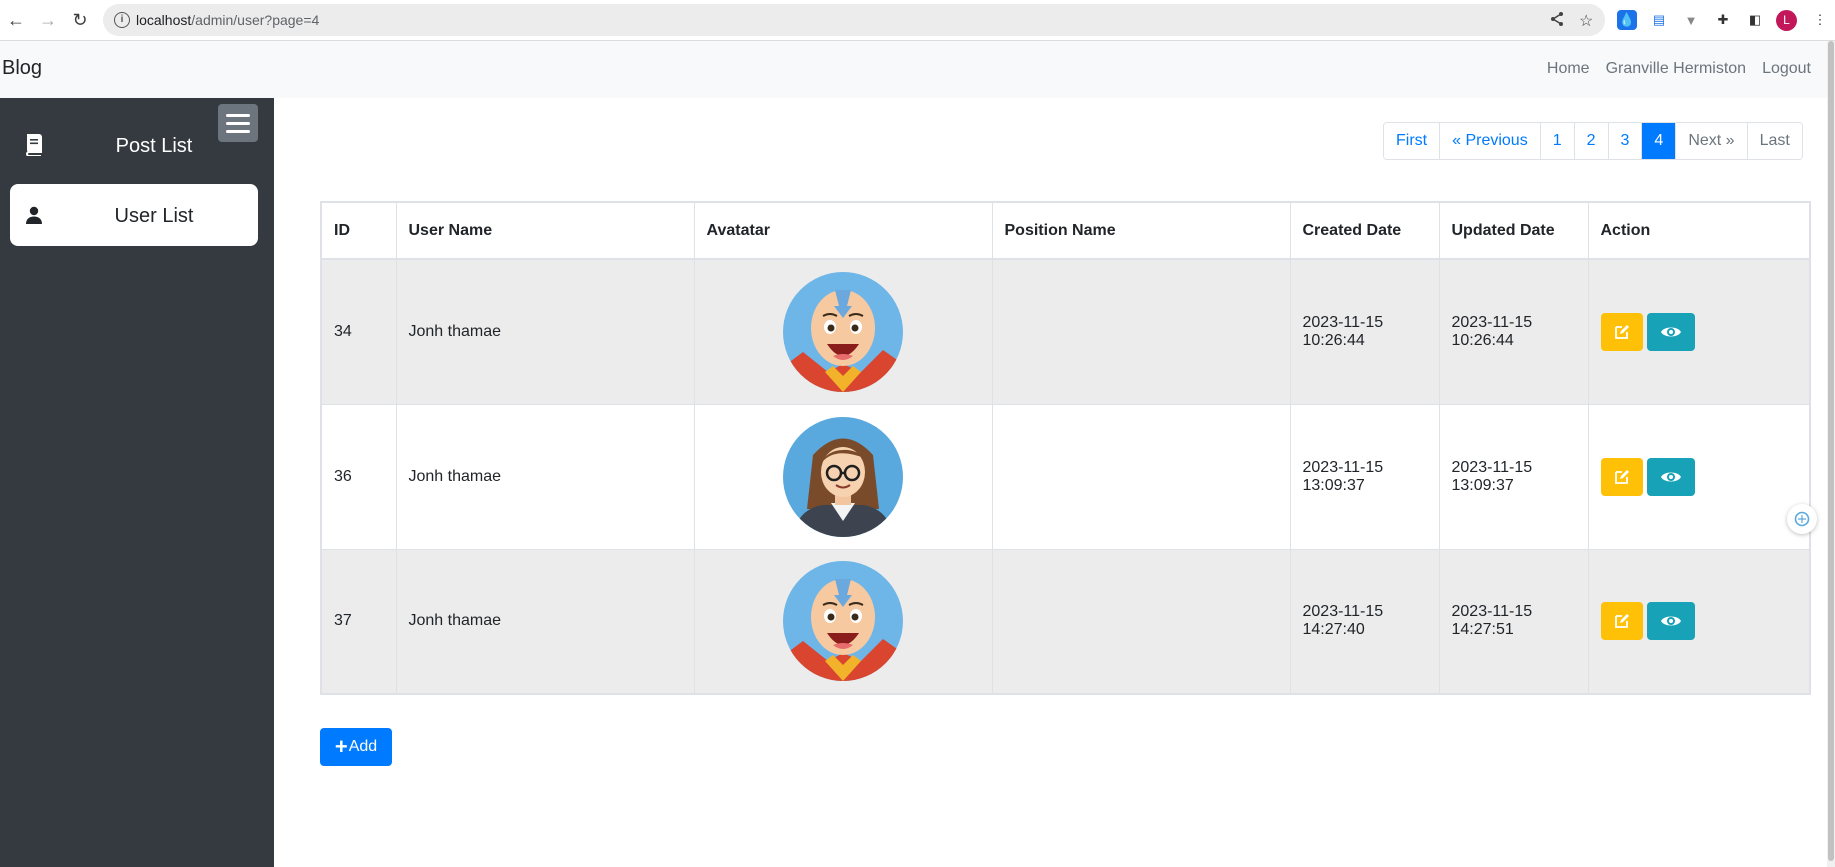  Describe the element at coordinates (1802, 519) in the screenshot. I see `assistant-float-icon` at that location.